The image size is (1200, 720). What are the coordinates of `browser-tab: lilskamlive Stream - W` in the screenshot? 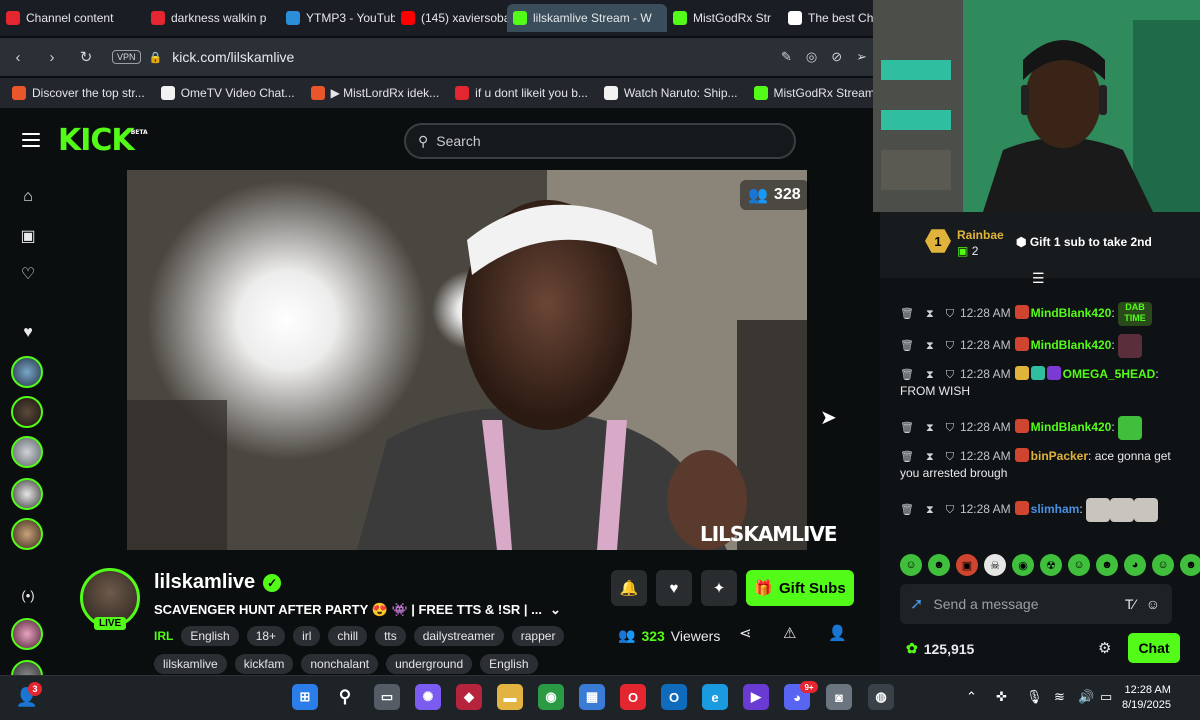 It's located at (587, 18).